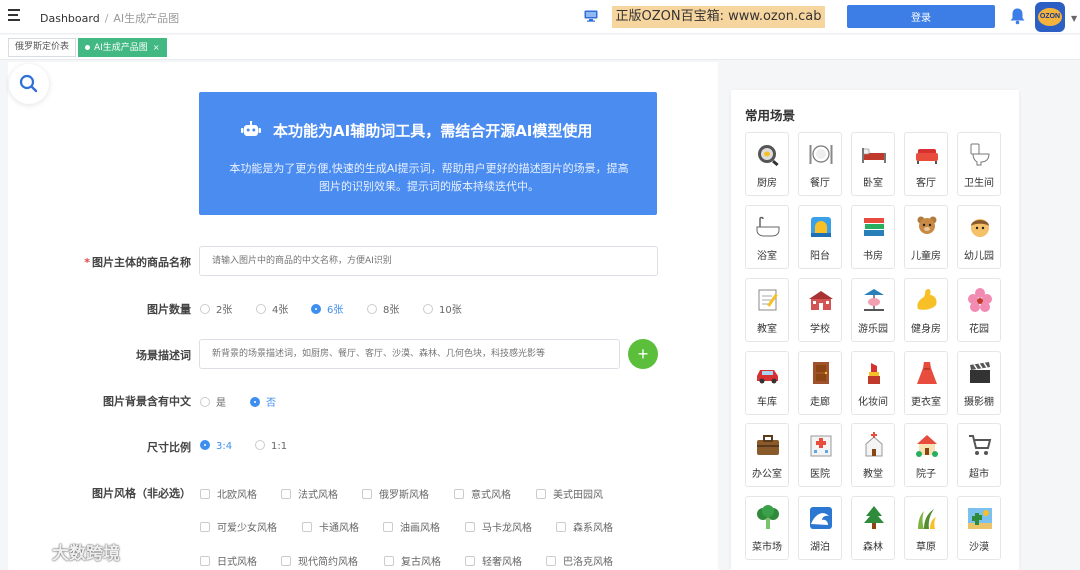 This screenshot has width=1080, height=570. Describe the element at coordinates (169, 447) in the screenshot. I see `ratio-label: 尺寸比例` at that location.